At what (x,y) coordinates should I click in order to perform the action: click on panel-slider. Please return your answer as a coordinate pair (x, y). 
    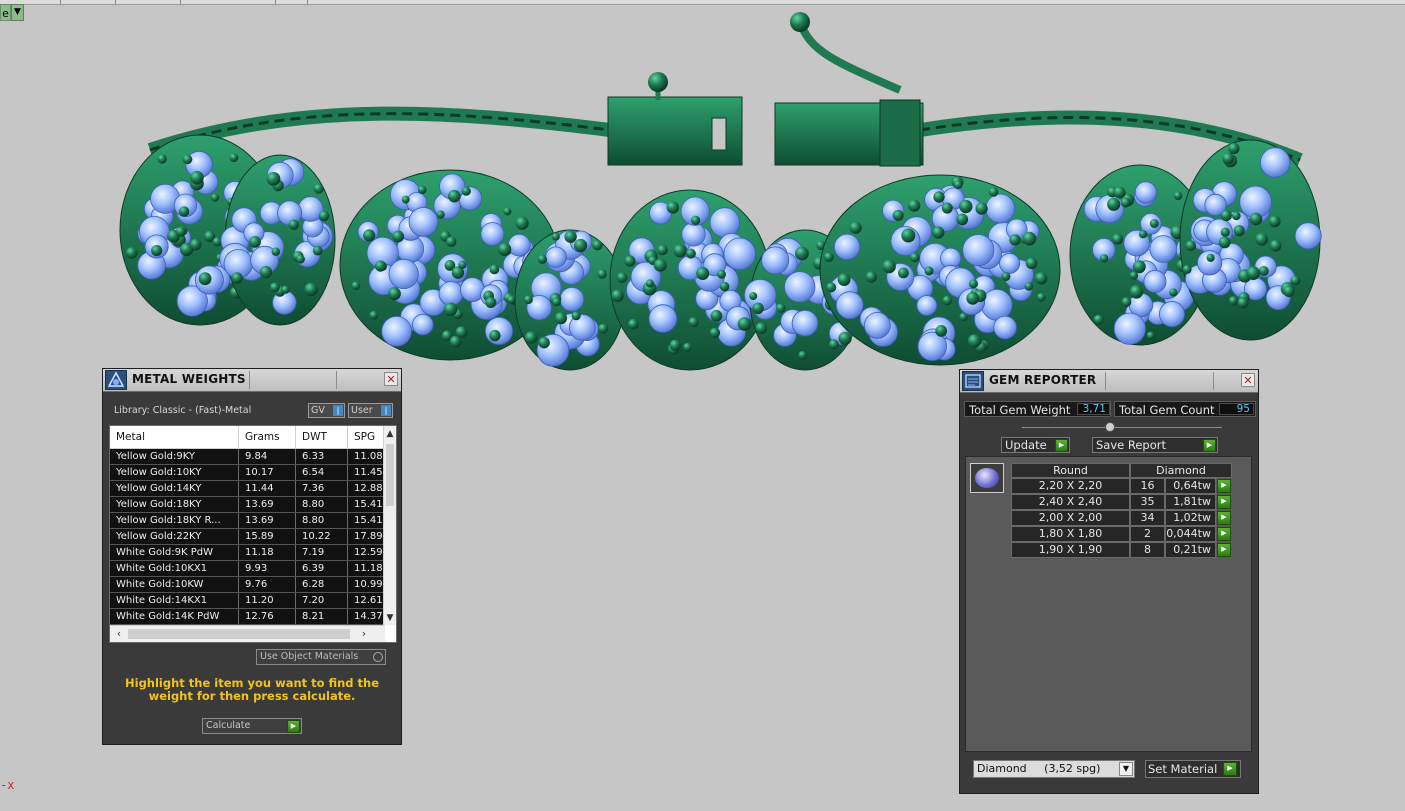
    Looking at the image, I should click on (1122, 427).